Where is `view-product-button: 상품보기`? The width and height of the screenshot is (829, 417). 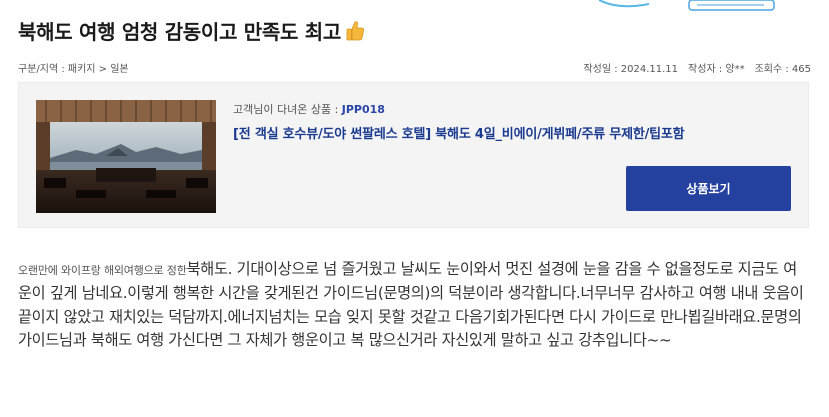
view-product-button: 상품보기 is located at coordinates (708, 188).